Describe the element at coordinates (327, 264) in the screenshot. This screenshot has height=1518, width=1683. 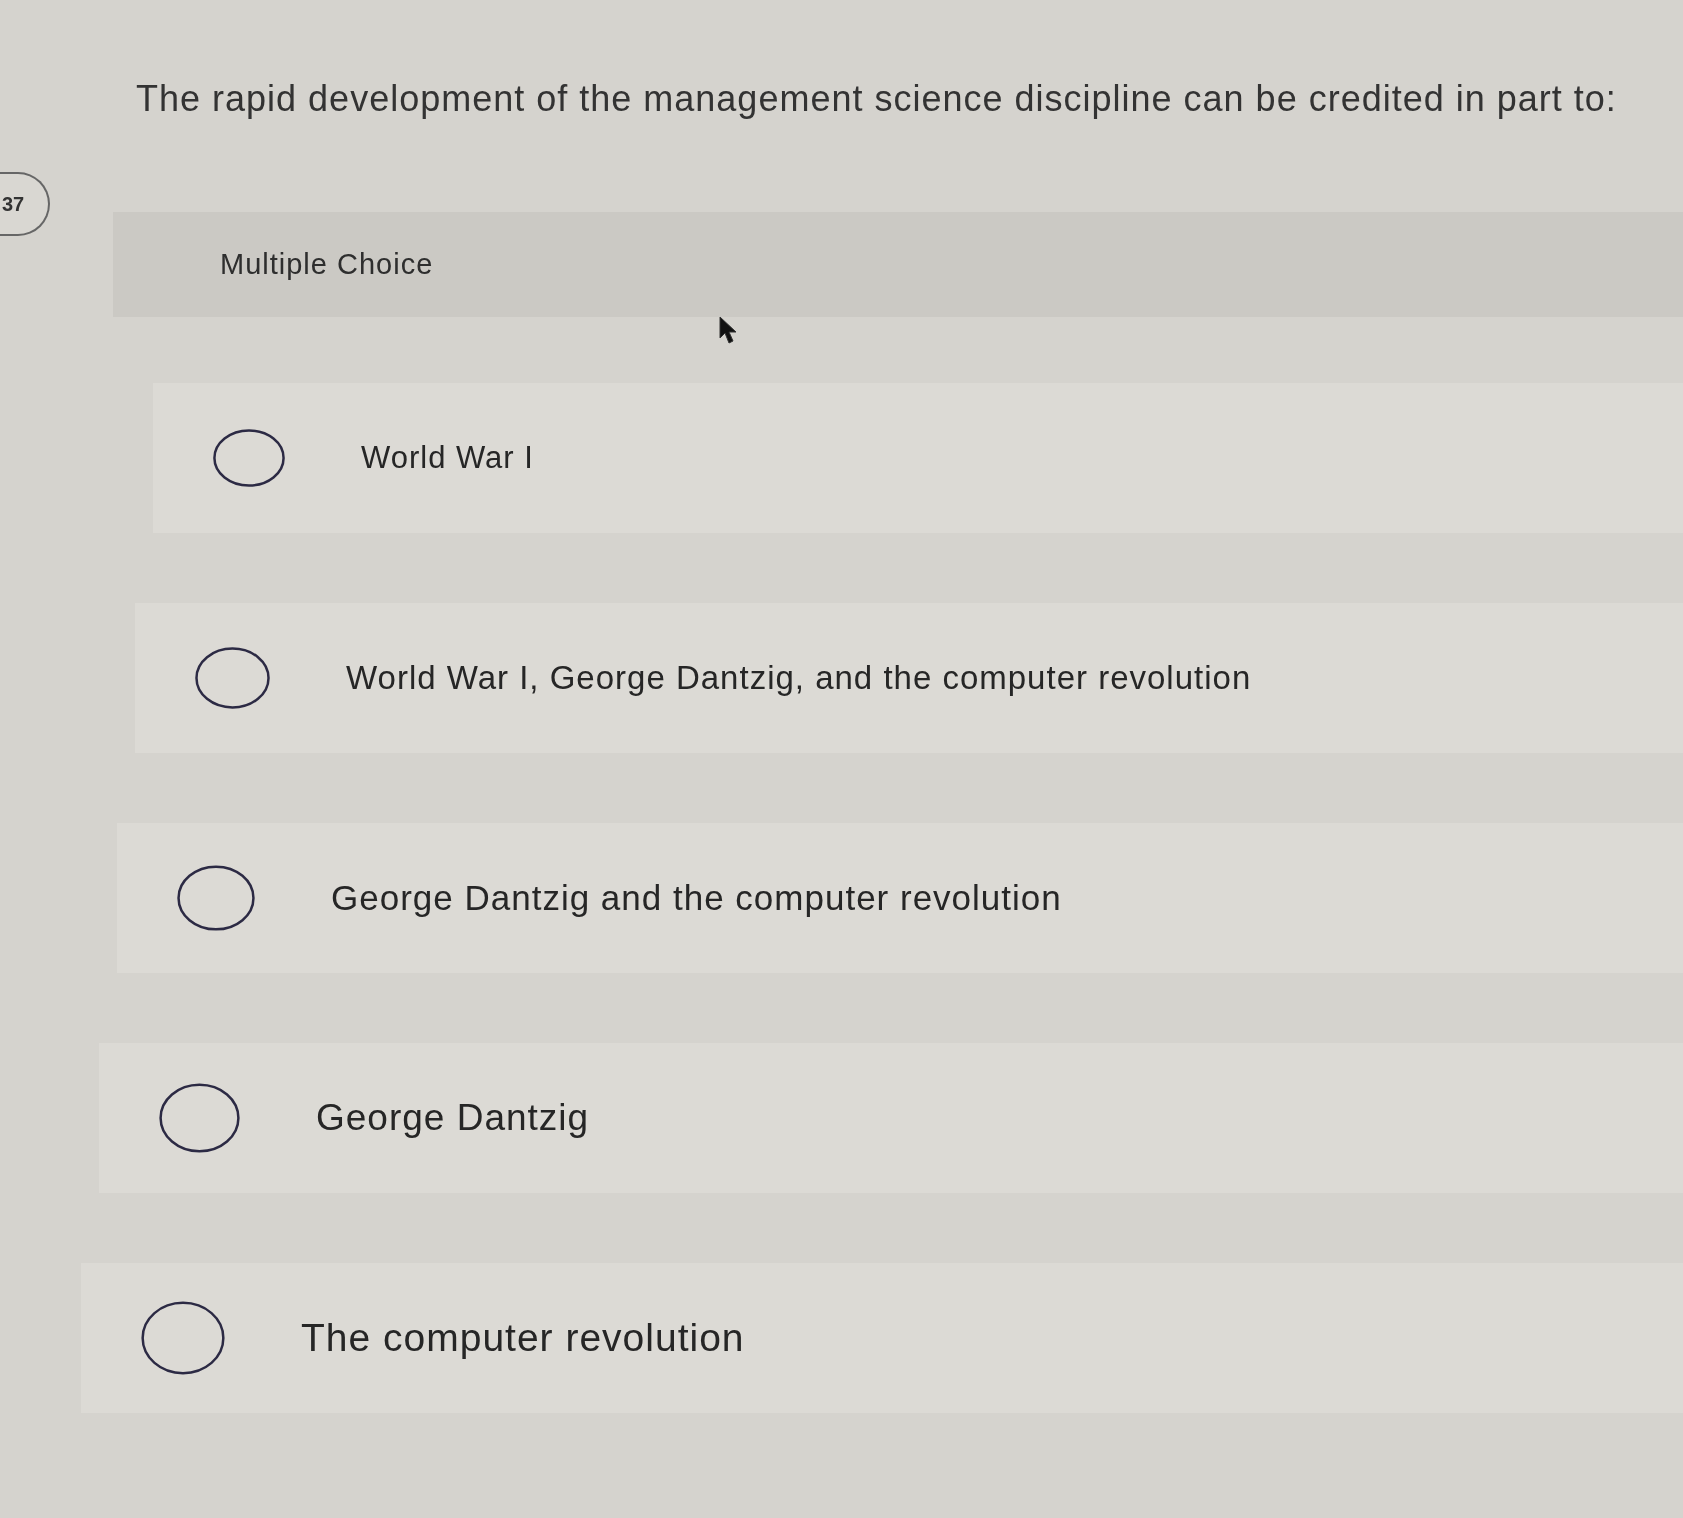
I see `answer-type-label: Multiple Choice` at that location.